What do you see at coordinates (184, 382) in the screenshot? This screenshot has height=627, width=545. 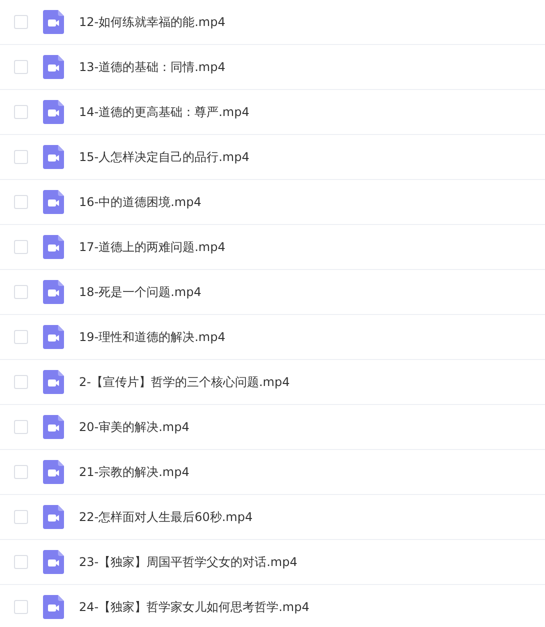 I see `file-name: 2-【宣传片】哲学的三个核心问题.mp4` at bounding box center [184, 382].